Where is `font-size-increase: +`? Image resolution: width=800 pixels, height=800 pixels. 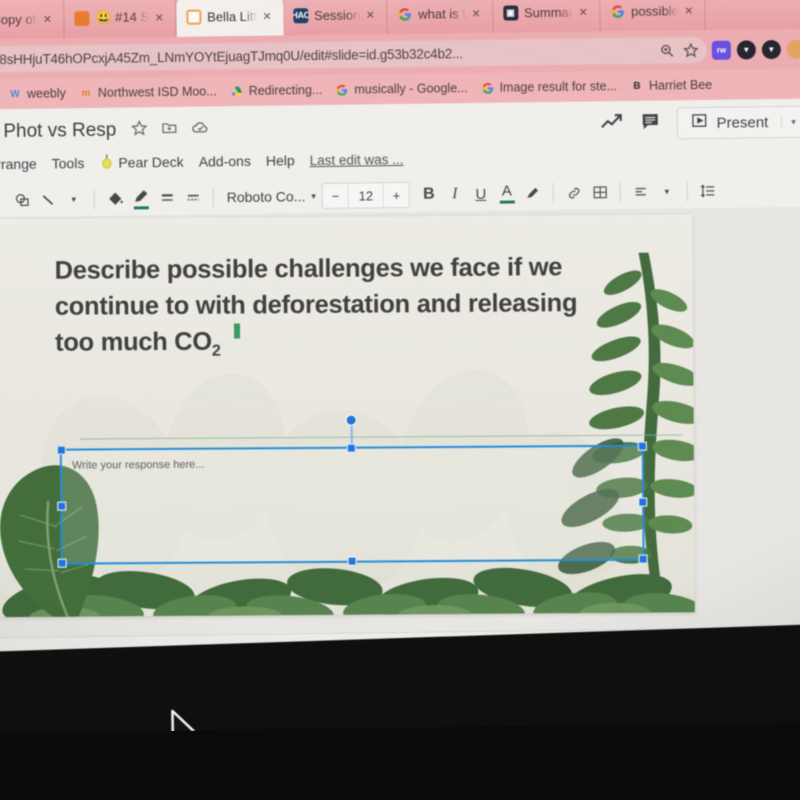 font-size-increase: + is located at coordinates (396, 195).